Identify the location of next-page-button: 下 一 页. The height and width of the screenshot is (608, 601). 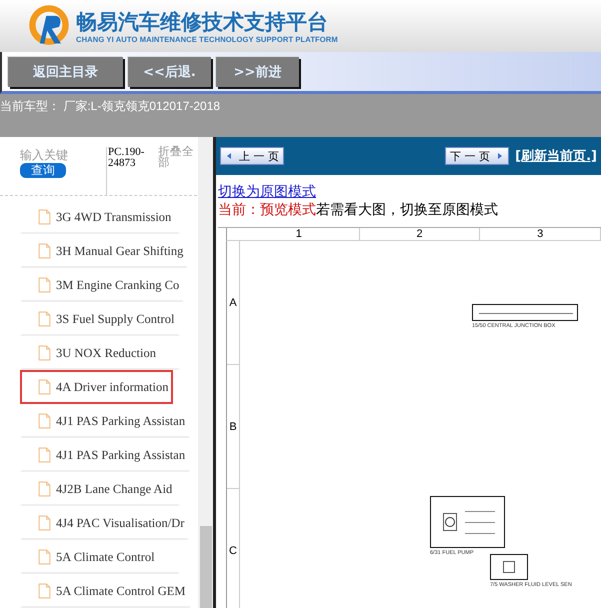
(477, 156).